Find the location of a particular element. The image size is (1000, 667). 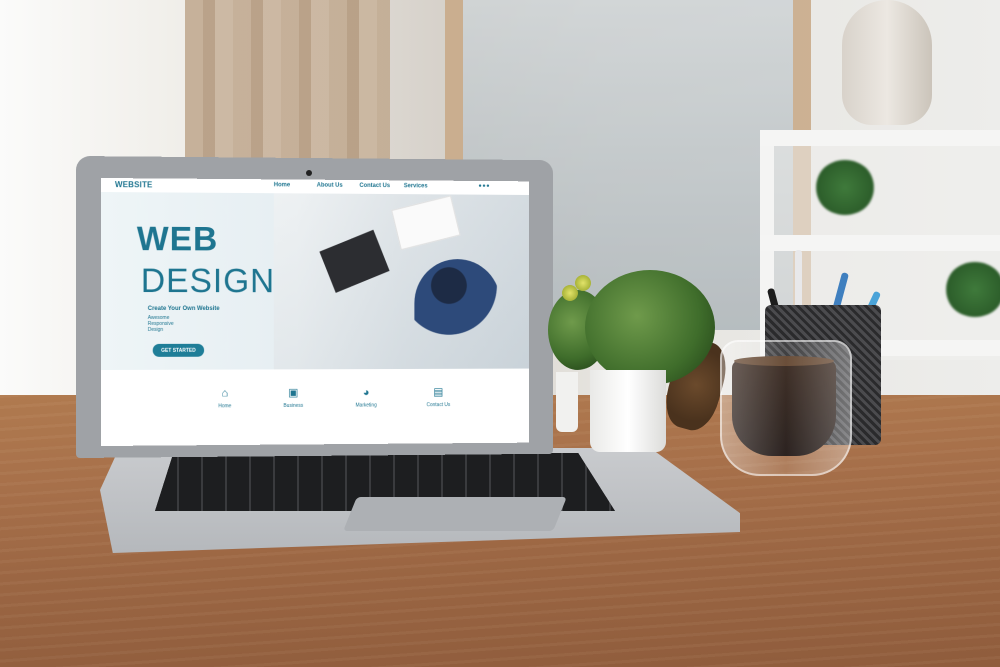

hero-photo-person is located at coordinates (457, 303).